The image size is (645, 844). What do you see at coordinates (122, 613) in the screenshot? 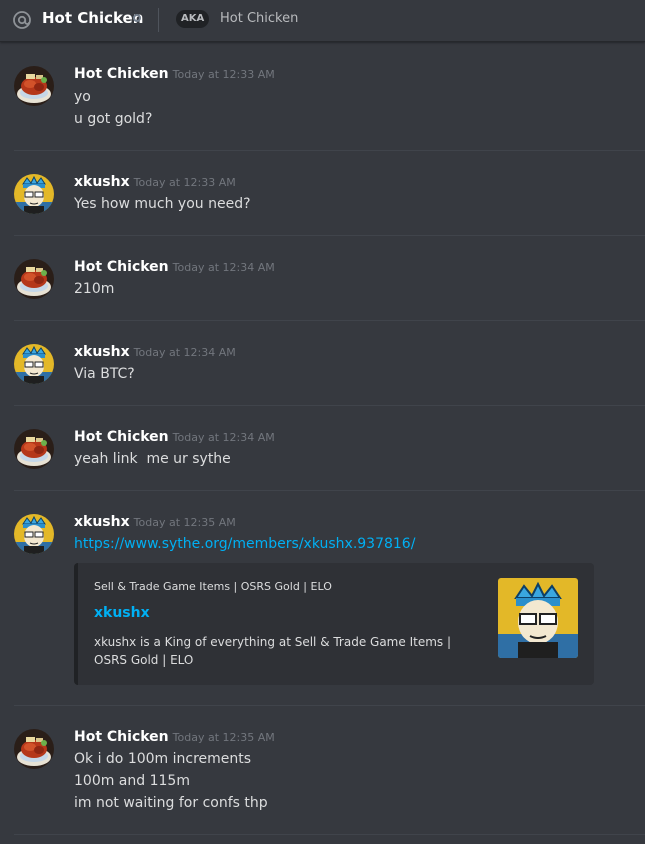
I see `embed-title: xkushx` at bounding box center [122, 613].